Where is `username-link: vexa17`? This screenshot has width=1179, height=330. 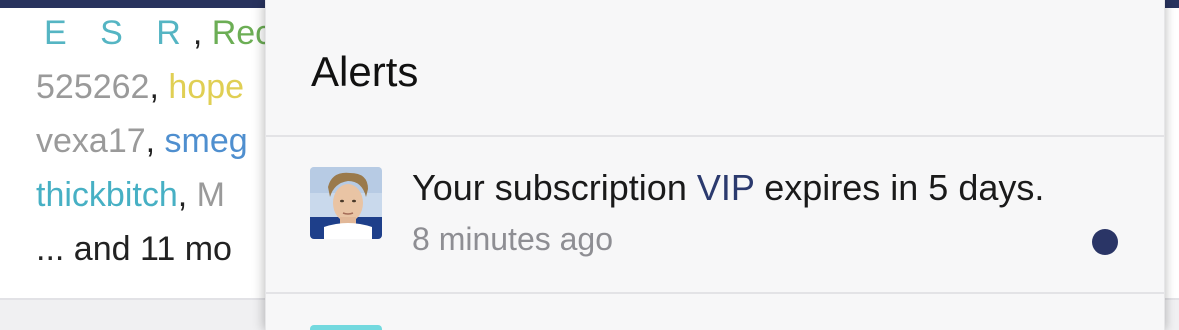
username-link: vexa17 is located at coordinates (91, 141).